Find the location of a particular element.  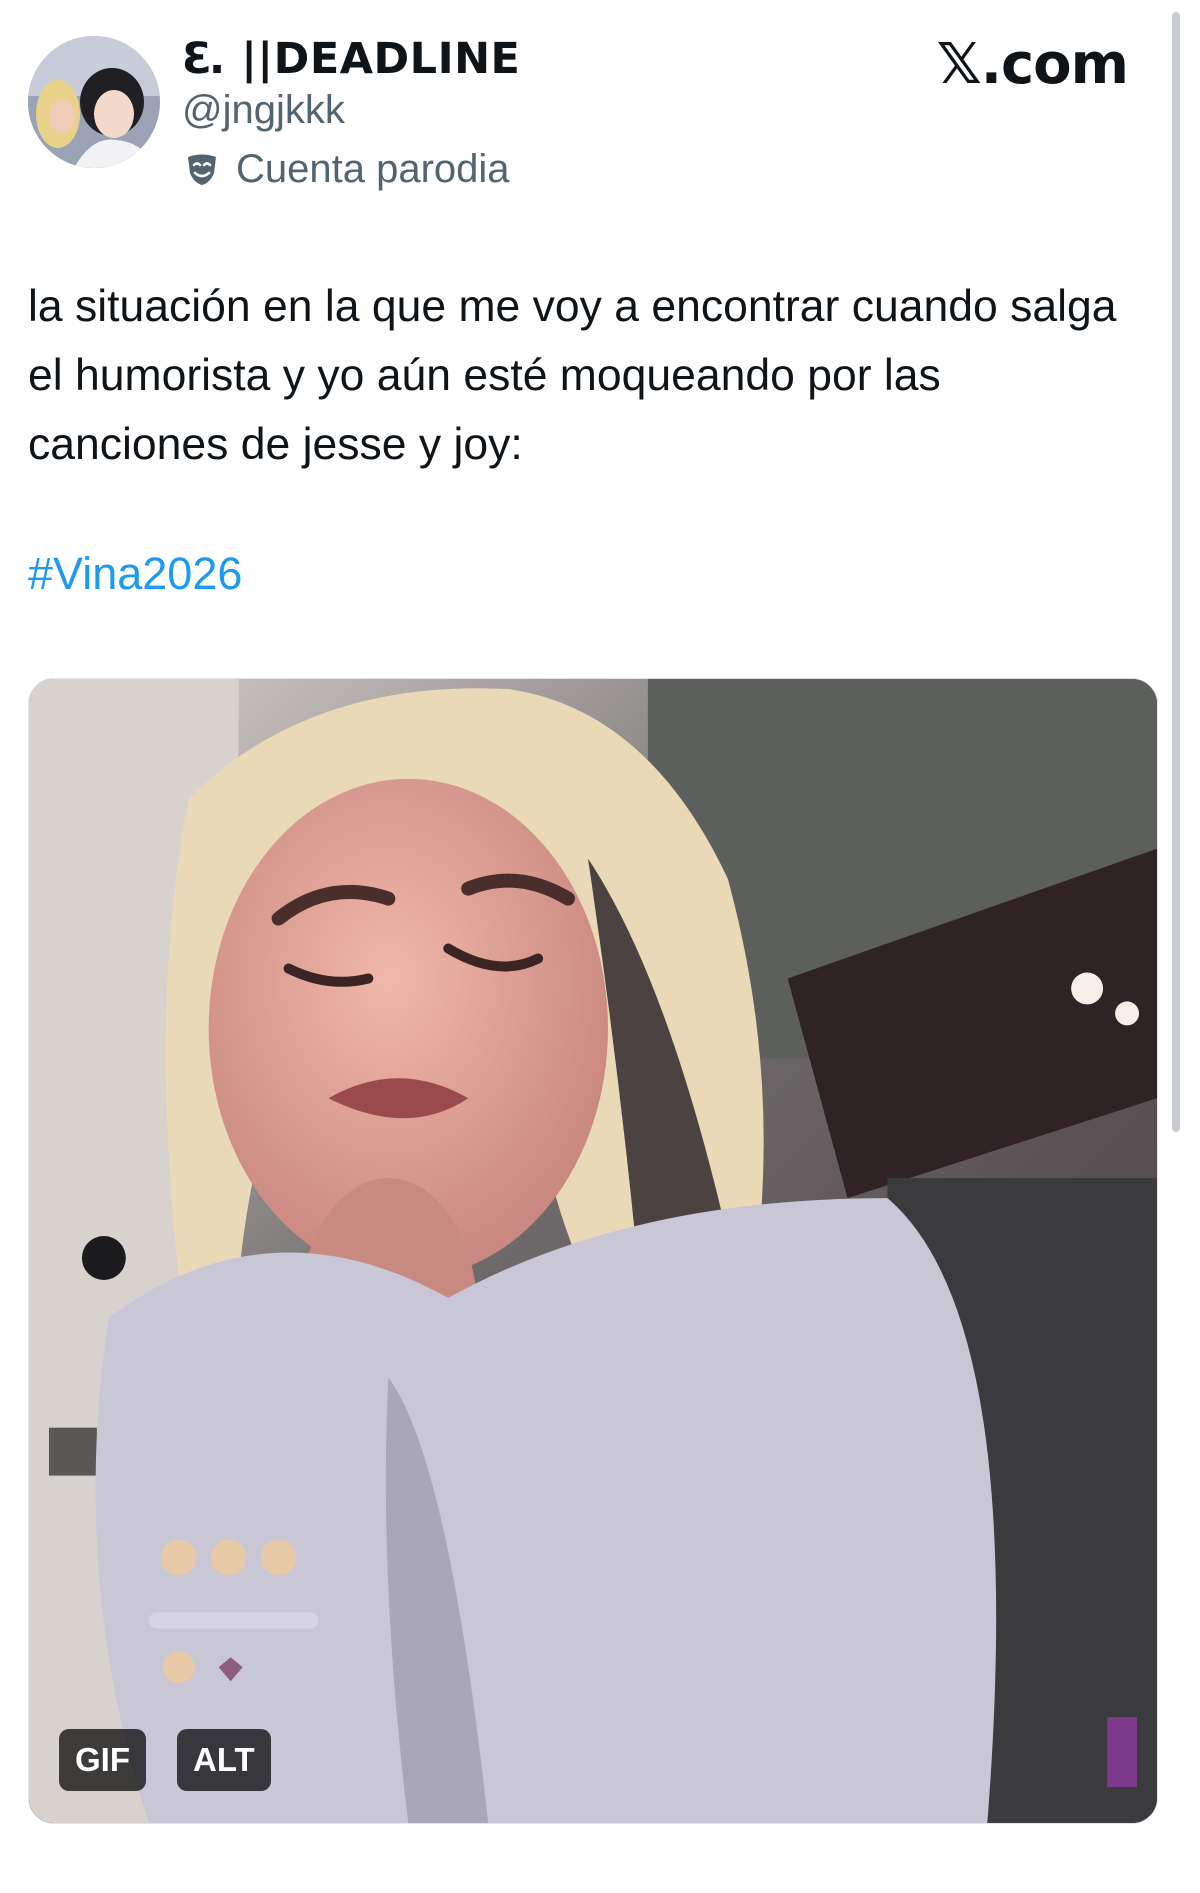

parody-label-text: Cuenta parodia is located at coordinates (373, 168).